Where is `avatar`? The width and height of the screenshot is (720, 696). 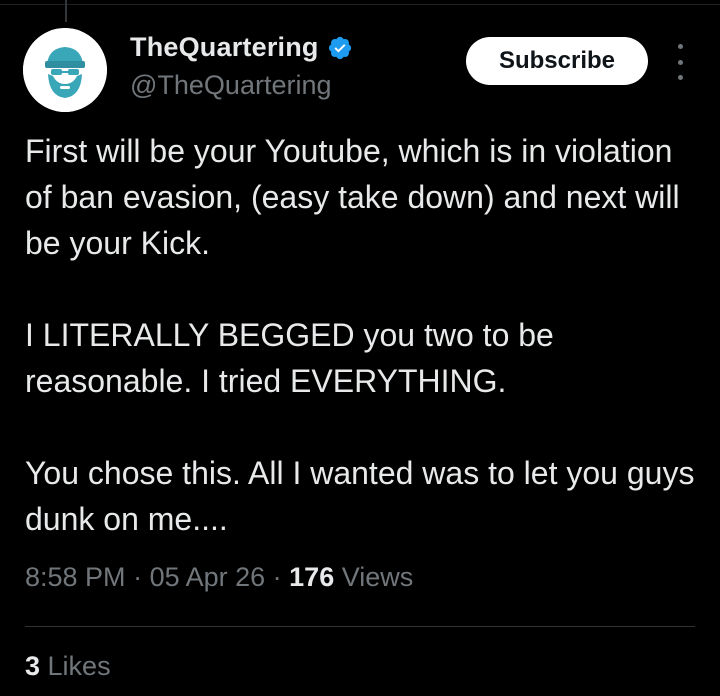
avatar is located at coordinates (65, 70).